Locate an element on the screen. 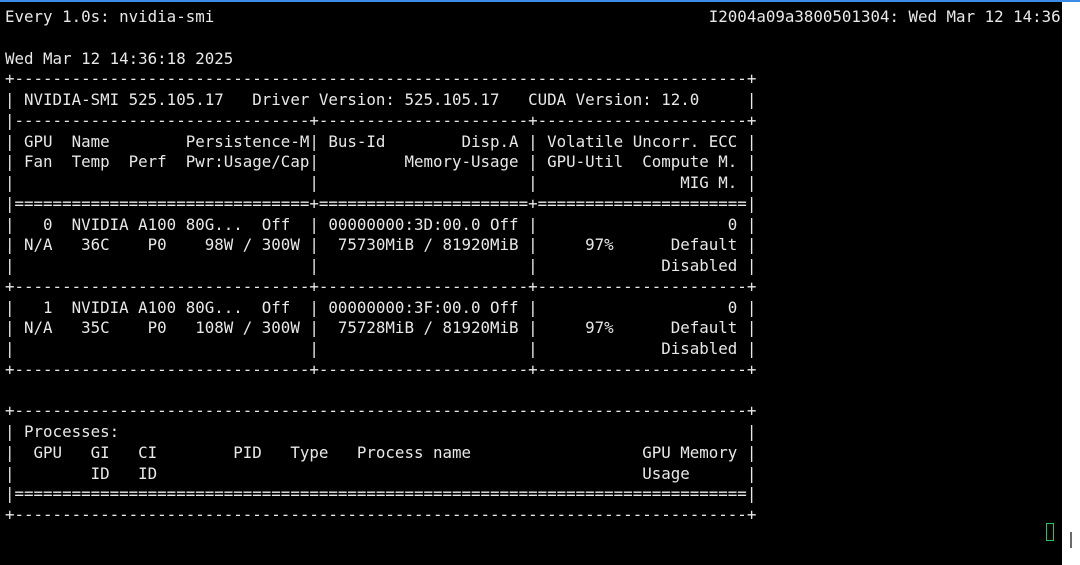  processes-title-line: | Processes: | is located at coordinates (381, 431).